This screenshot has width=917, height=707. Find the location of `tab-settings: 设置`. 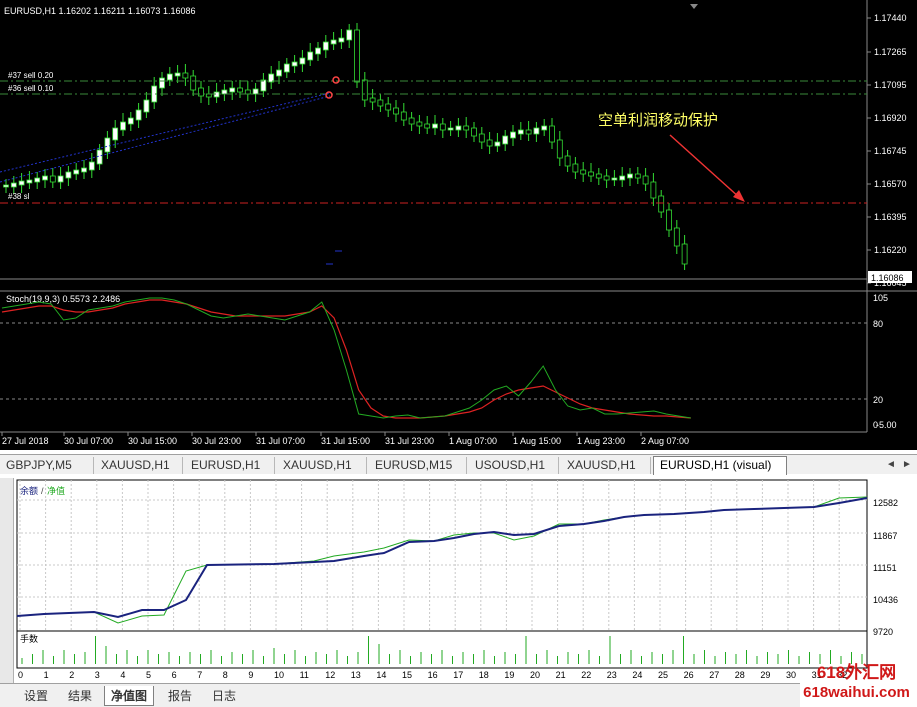

tab-settings: 设置 is located at coordinates (36, 696).